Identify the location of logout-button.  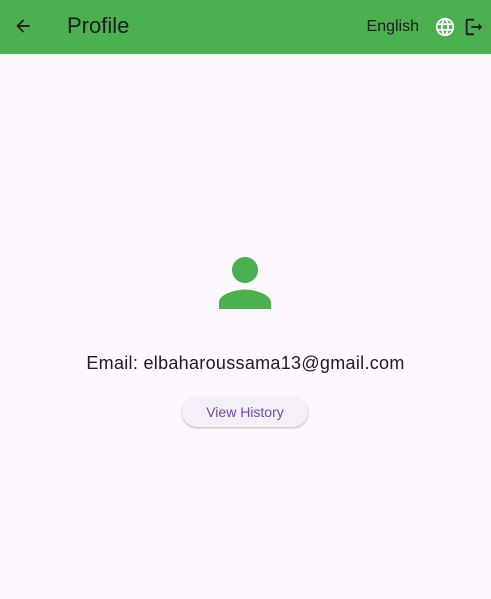
(474, 27).